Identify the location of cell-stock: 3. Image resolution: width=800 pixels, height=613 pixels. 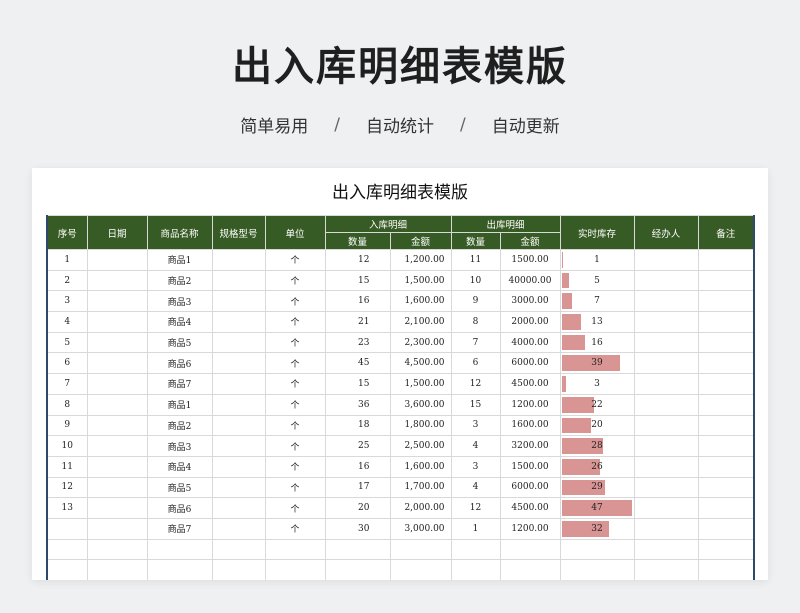
(597, 384).